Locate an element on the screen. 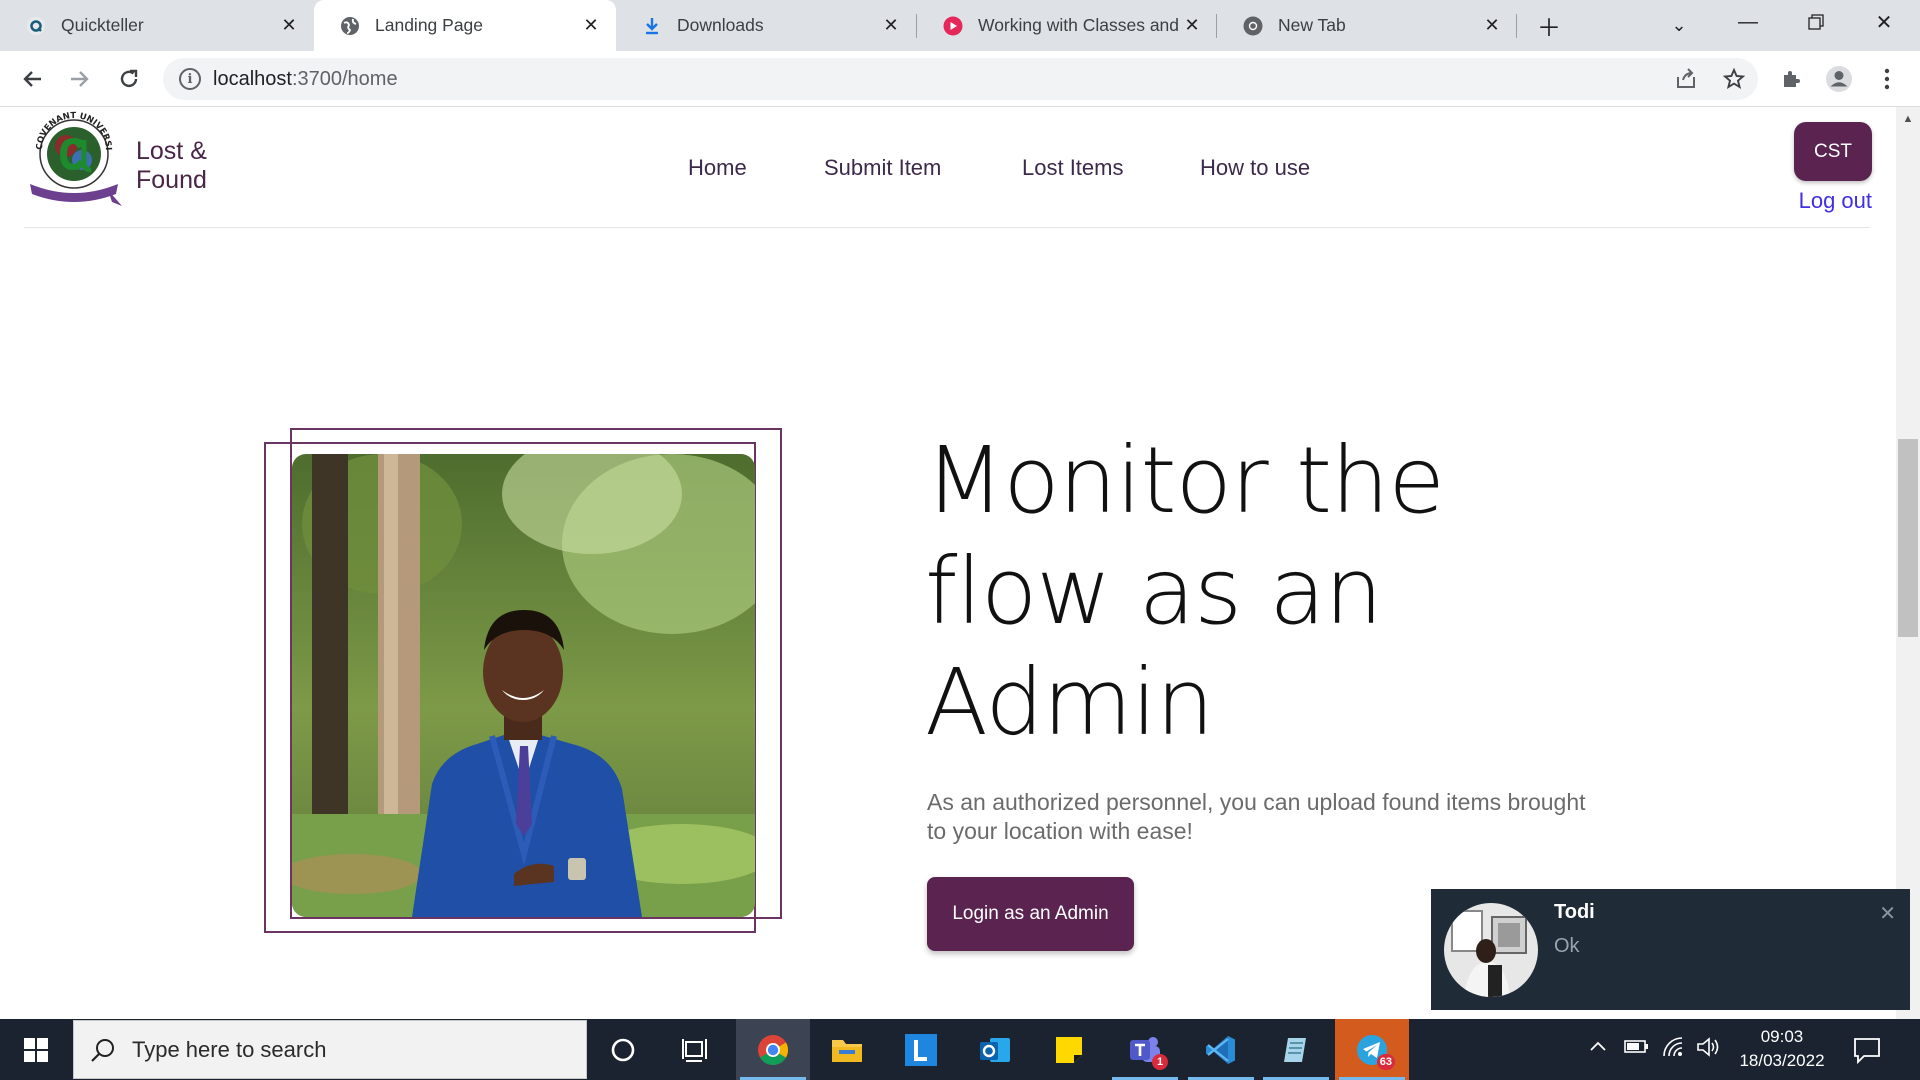  video-icon is located at coordinates (953, 26).